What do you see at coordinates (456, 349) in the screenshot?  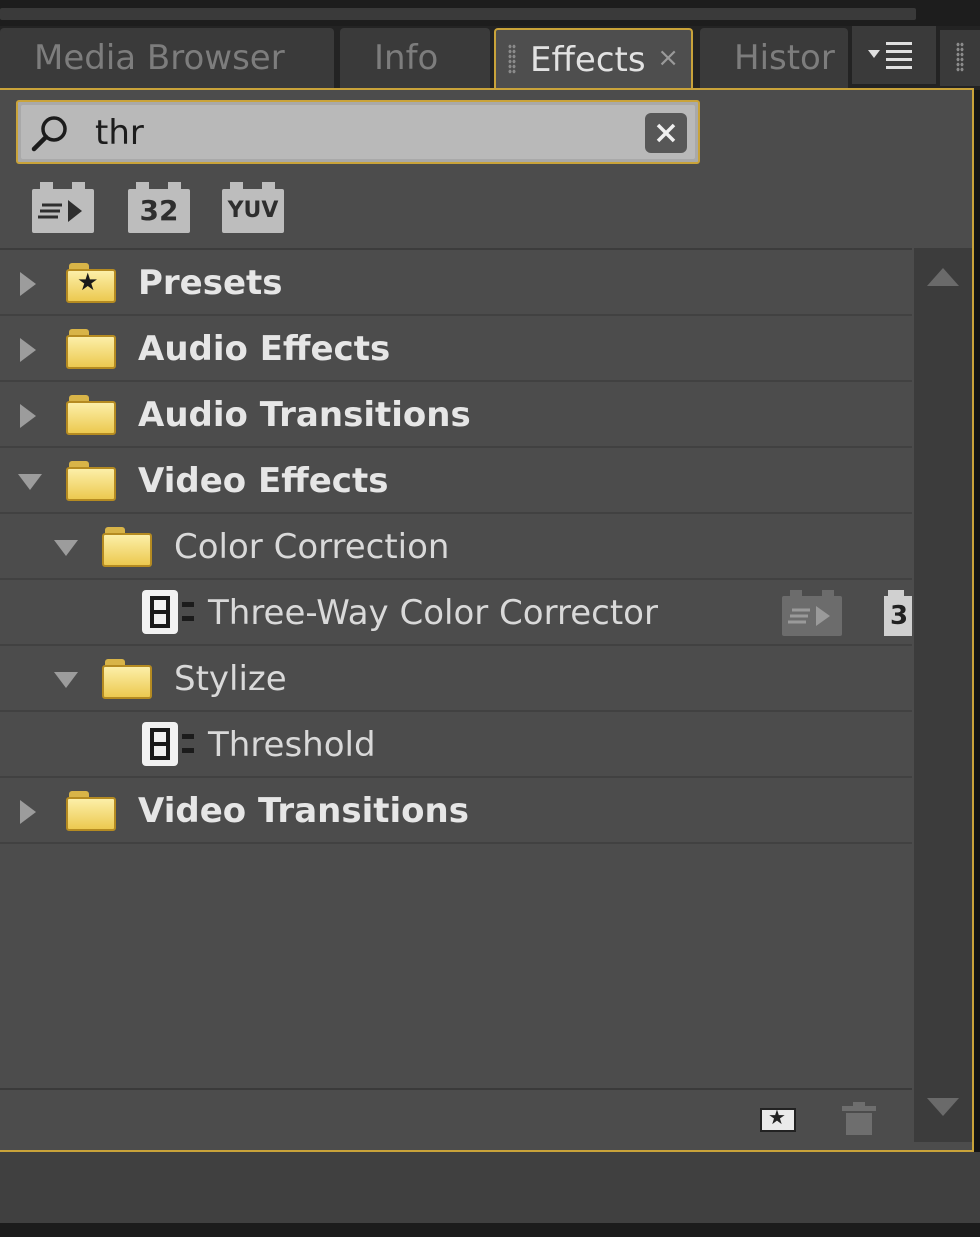 I see `tree-item-audio-effects: Audio Effects` at bounding box center [456, 349].